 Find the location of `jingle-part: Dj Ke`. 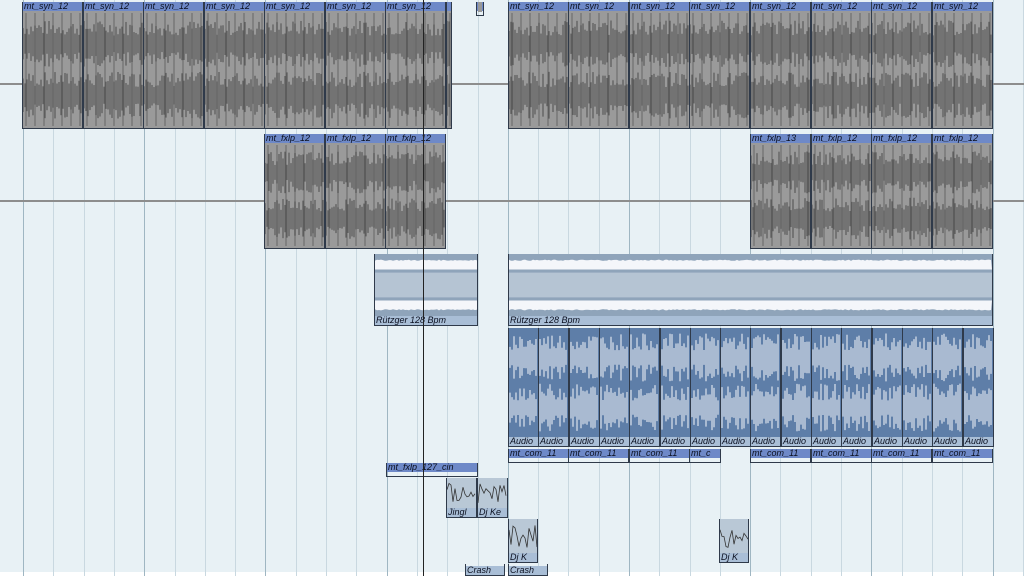

jingle-part: Dj Ke is located at coordinates (492, 498).